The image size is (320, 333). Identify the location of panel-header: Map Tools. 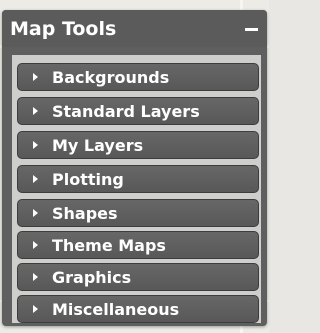
(134, 28).